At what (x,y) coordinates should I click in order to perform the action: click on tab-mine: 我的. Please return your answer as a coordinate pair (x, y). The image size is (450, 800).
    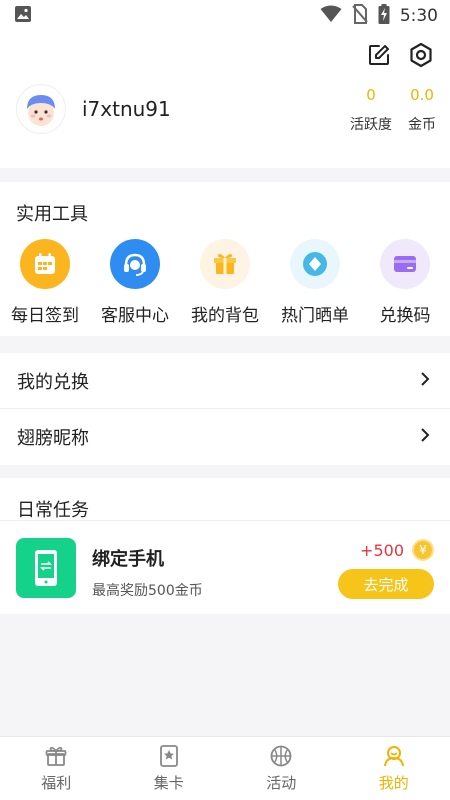
    Looking at the image, I should click on (394, 768).